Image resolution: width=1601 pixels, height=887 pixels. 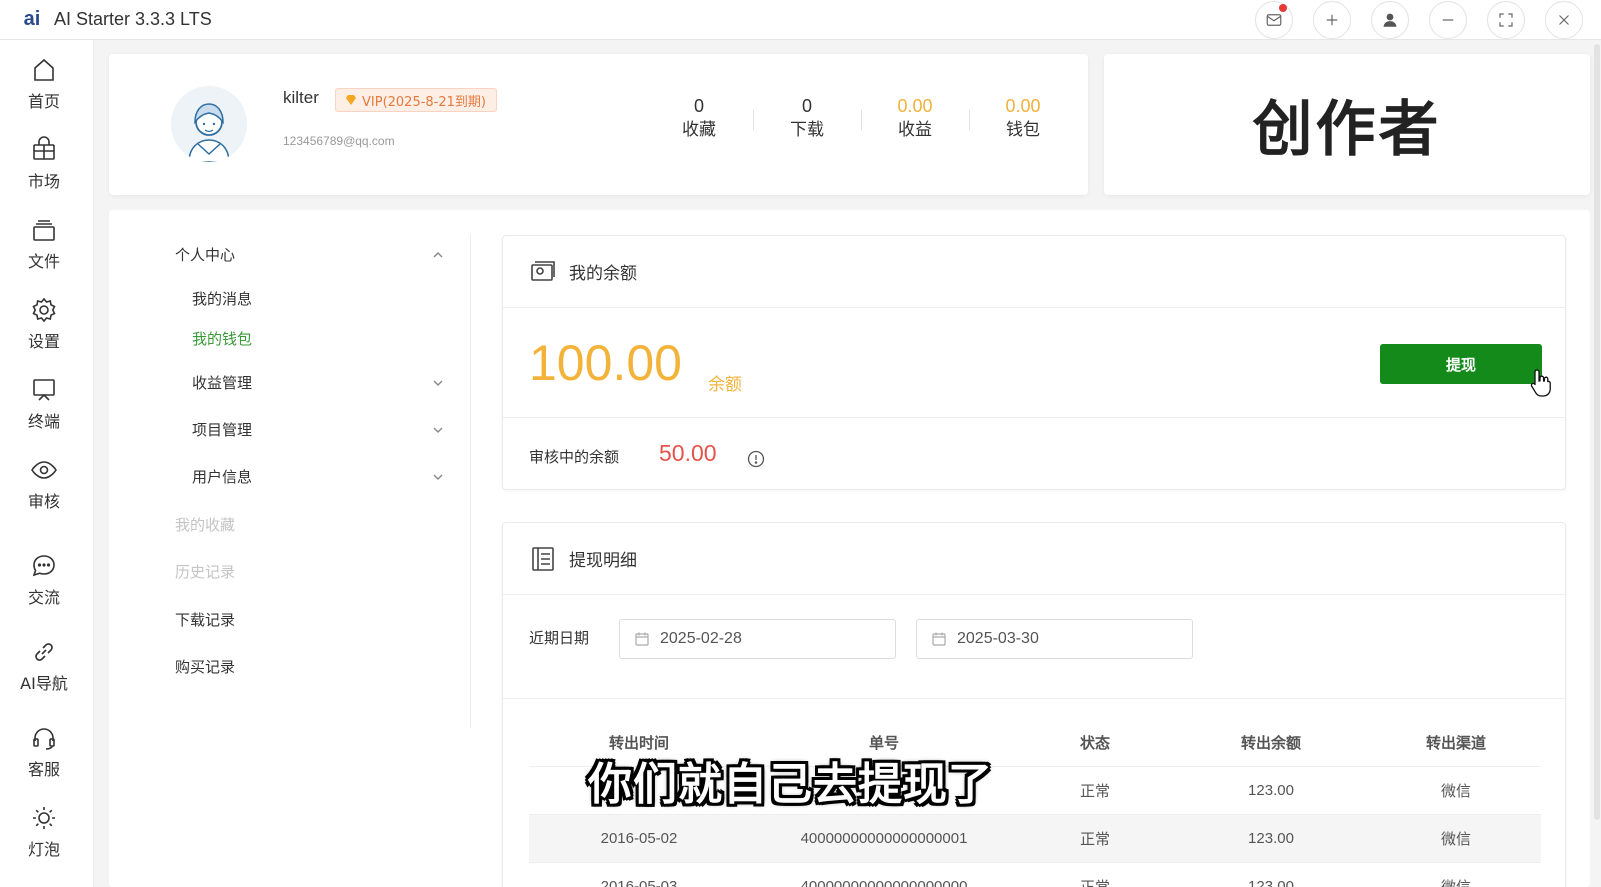 I want to click on mail-button, so click(x=1274, y=20).